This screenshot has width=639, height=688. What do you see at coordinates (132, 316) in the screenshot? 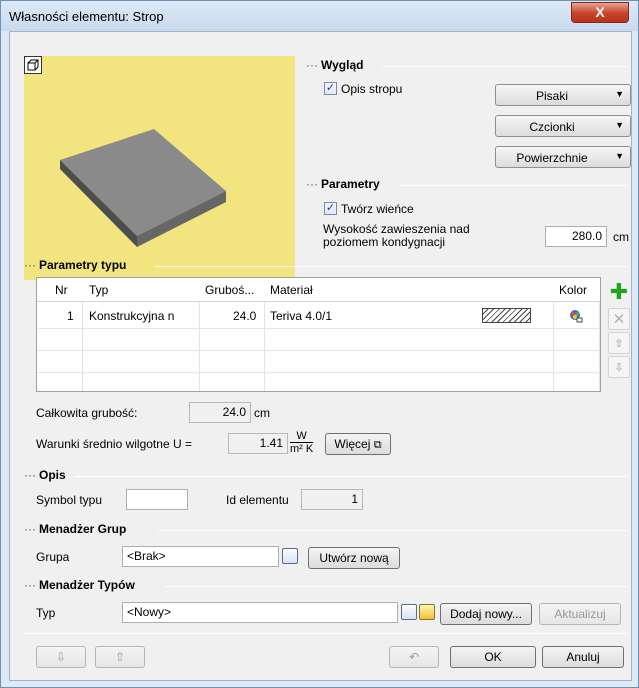
I see `row-typ: Konstrukcyjna n` at bounding box center [132, 316].